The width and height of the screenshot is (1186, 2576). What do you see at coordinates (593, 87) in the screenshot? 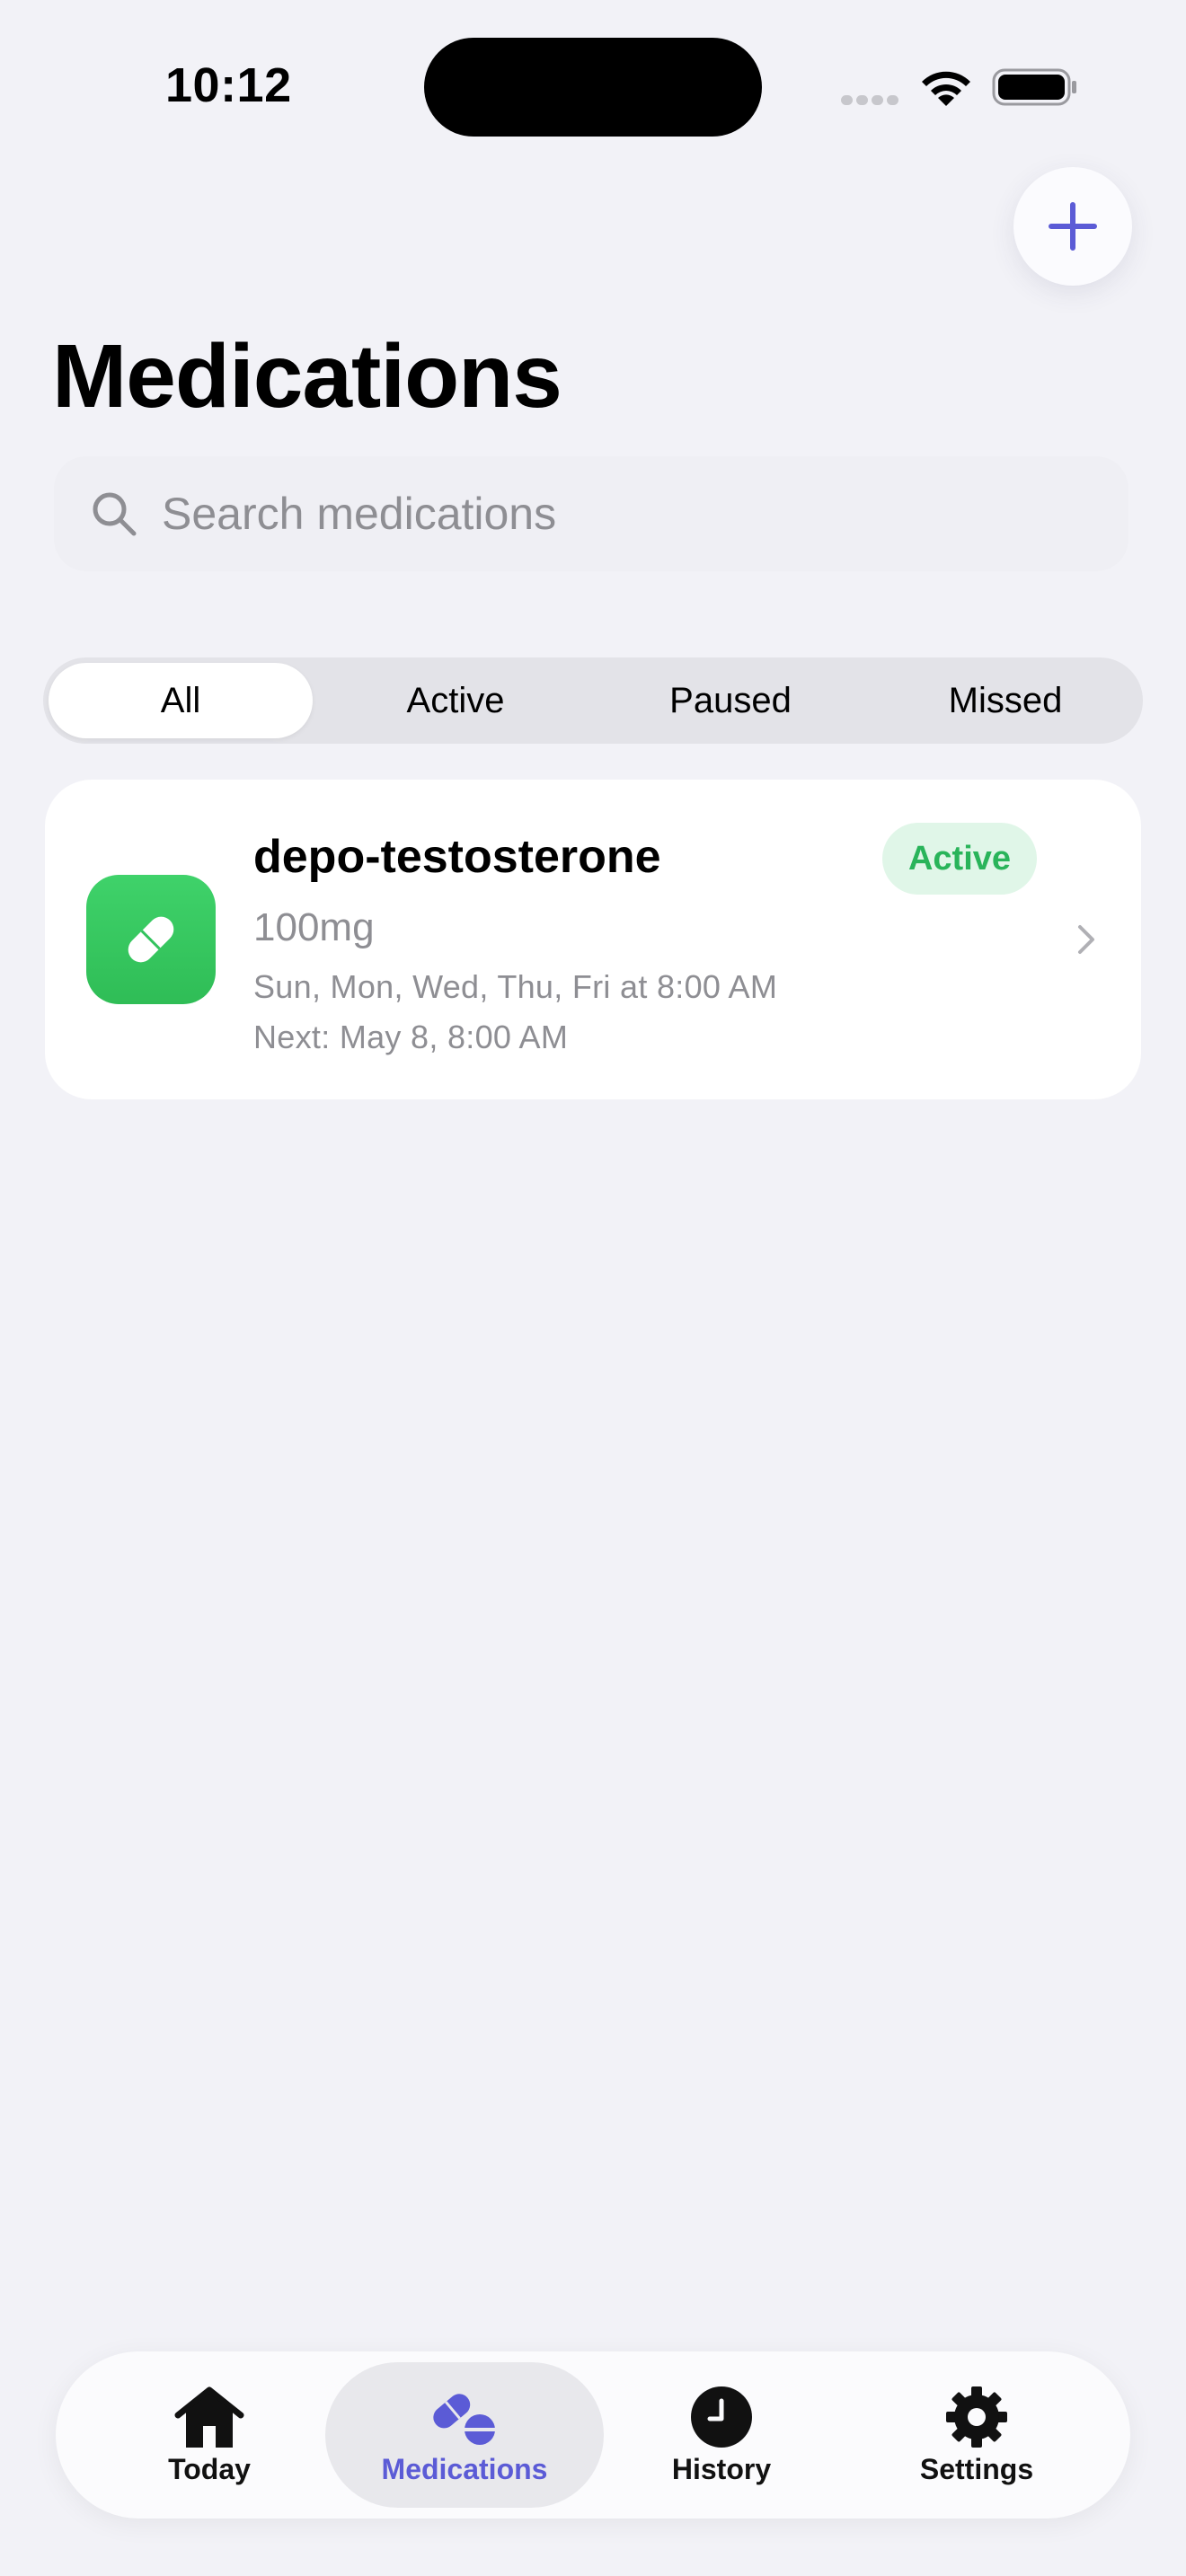
I see `dynamic-island` at bounding box center [593, 87].